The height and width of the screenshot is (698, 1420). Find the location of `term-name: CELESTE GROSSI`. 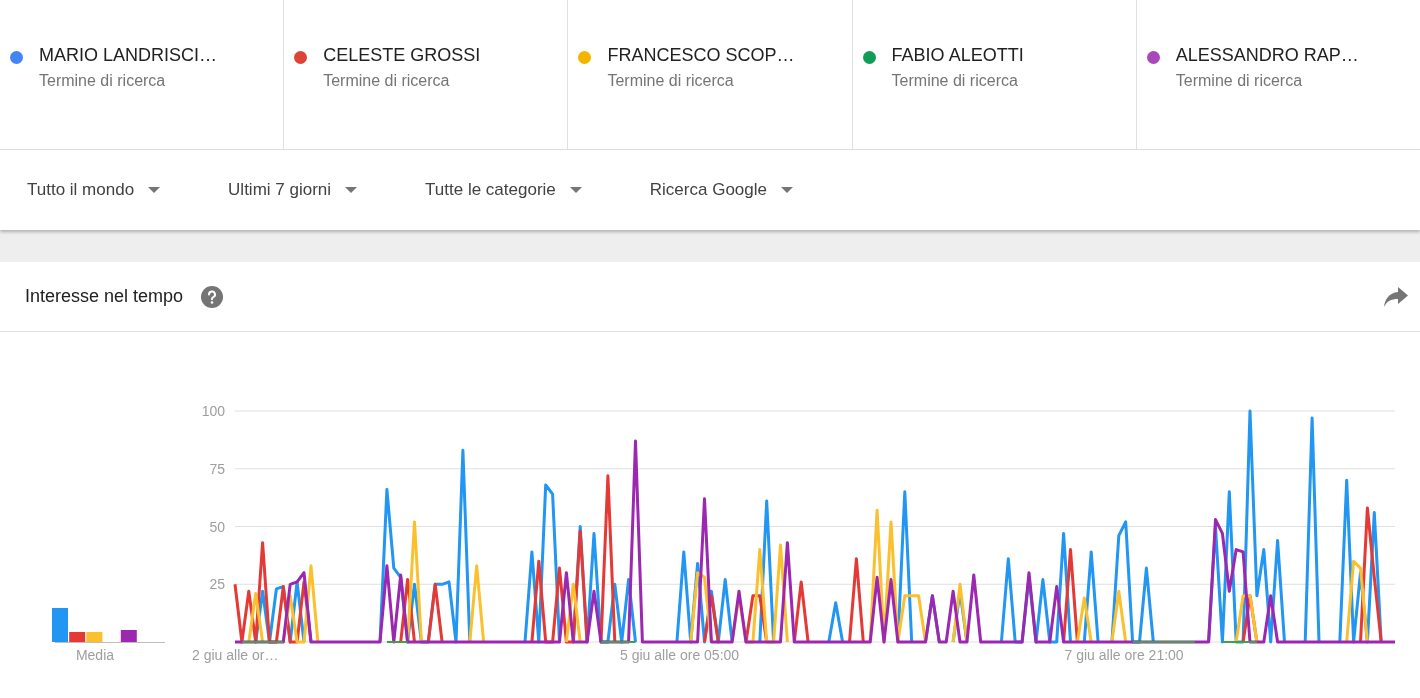

term-name: CELESTE GROSSI is located at coordinates (402, 55).